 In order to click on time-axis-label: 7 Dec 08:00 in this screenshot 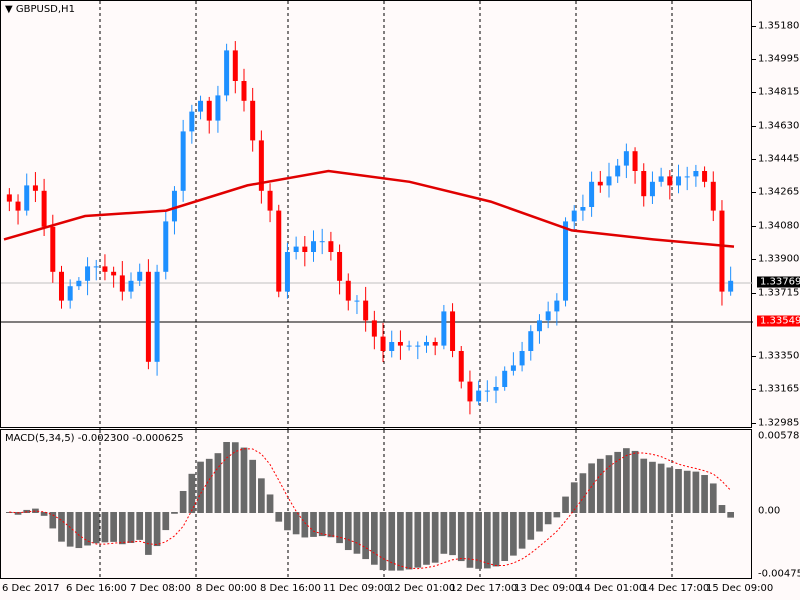, I will do `click(160, 588)`.